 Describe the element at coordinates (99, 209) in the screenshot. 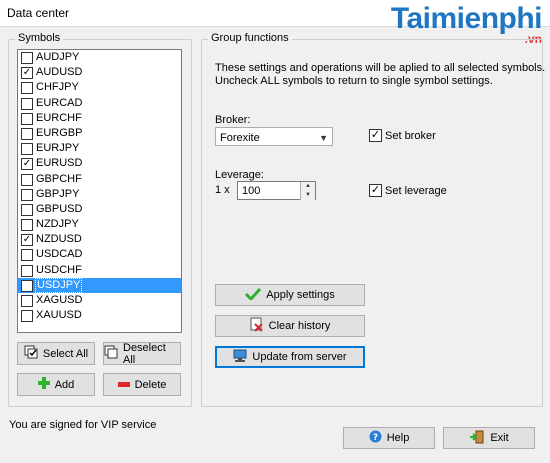

I see `symbol-row: GBPUSD` at that location.